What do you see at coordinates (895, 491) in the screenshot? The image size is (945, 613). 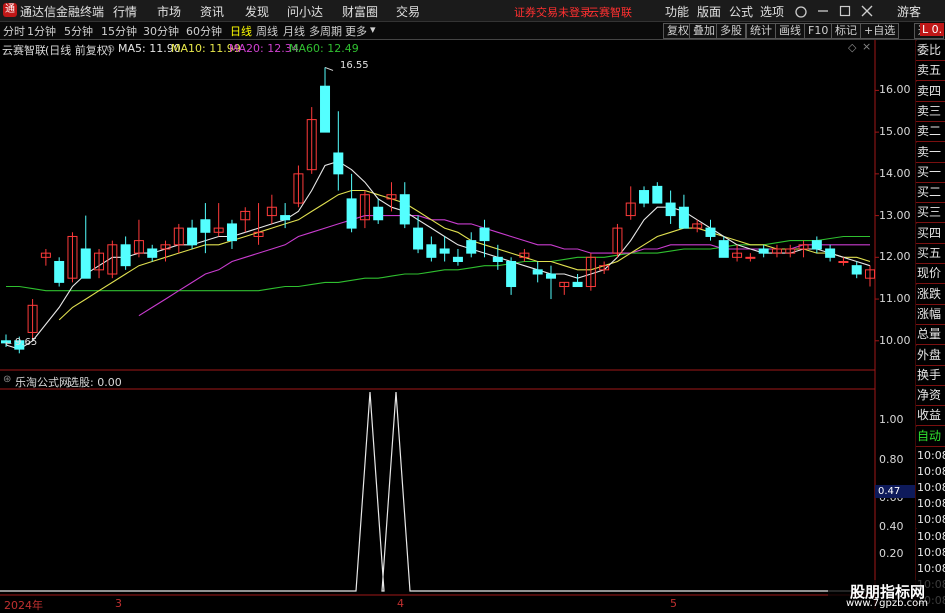 I see `indicator-current-value: 0.47` at bounding box center [895, 491].